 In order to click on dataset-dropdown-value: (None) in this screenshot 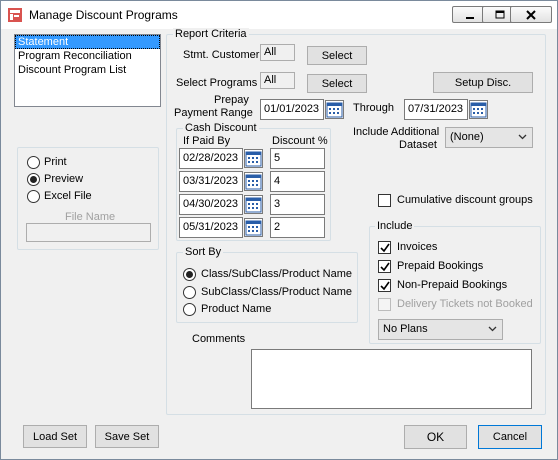, I will do `click(467, 137)`.